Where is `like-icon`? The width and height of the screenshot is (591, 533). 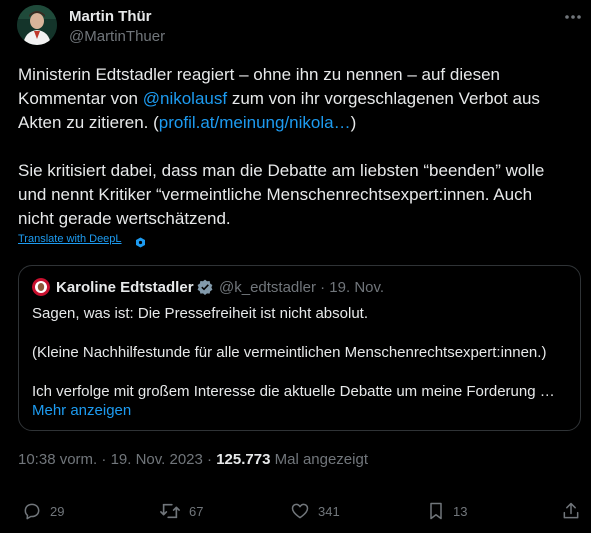 like-icon is located at coordinates (300, 511).